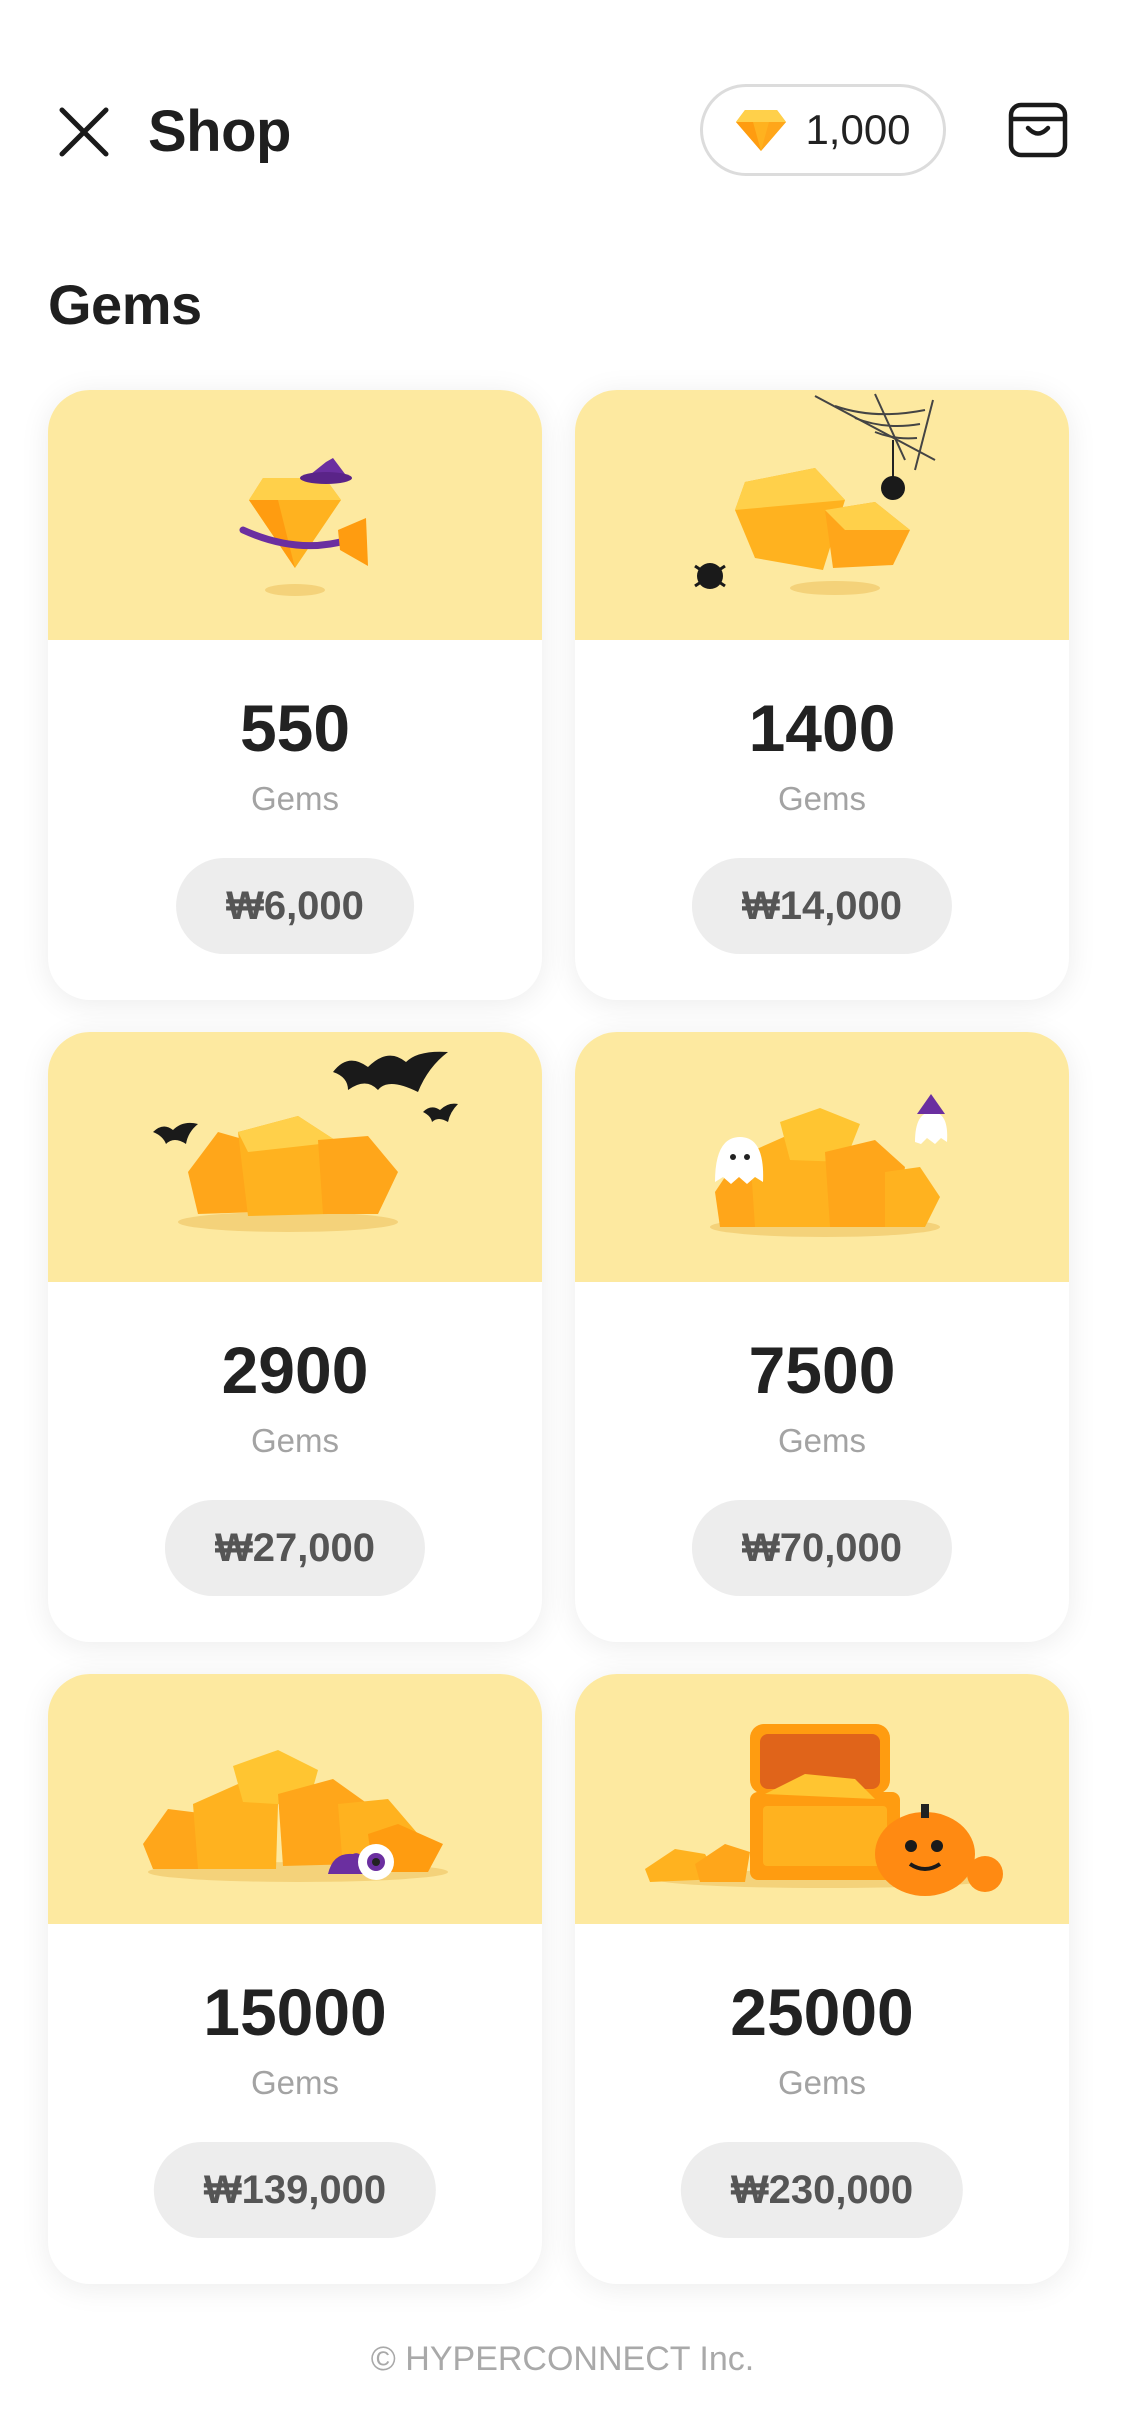 The width and height of the screenshot is (1125, 2433). What do you see at coordinates (295, 906) in the screenshot?
I see `buy-button: ₩6,000` at bounding box center [295, 906].